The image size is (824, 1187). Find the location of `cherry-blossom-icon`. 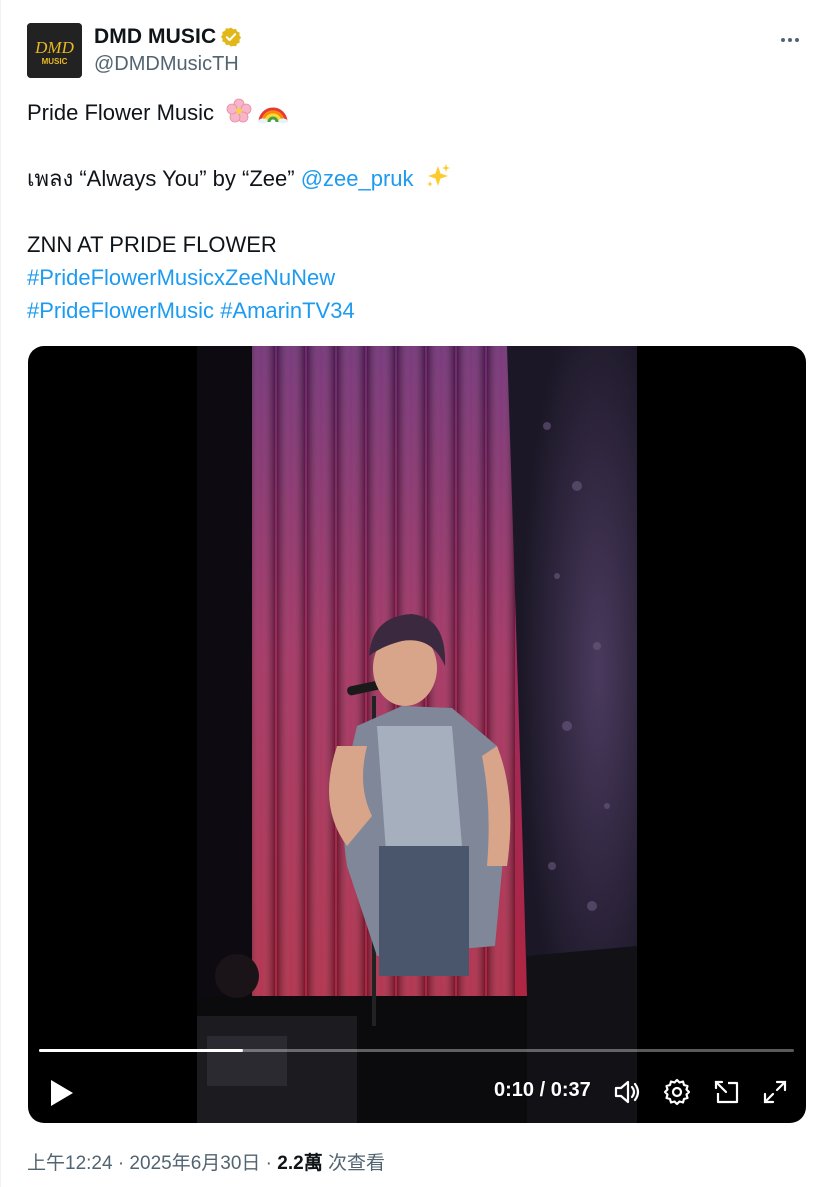

cherry-blossom-icon is located at coordinates (239, 110).